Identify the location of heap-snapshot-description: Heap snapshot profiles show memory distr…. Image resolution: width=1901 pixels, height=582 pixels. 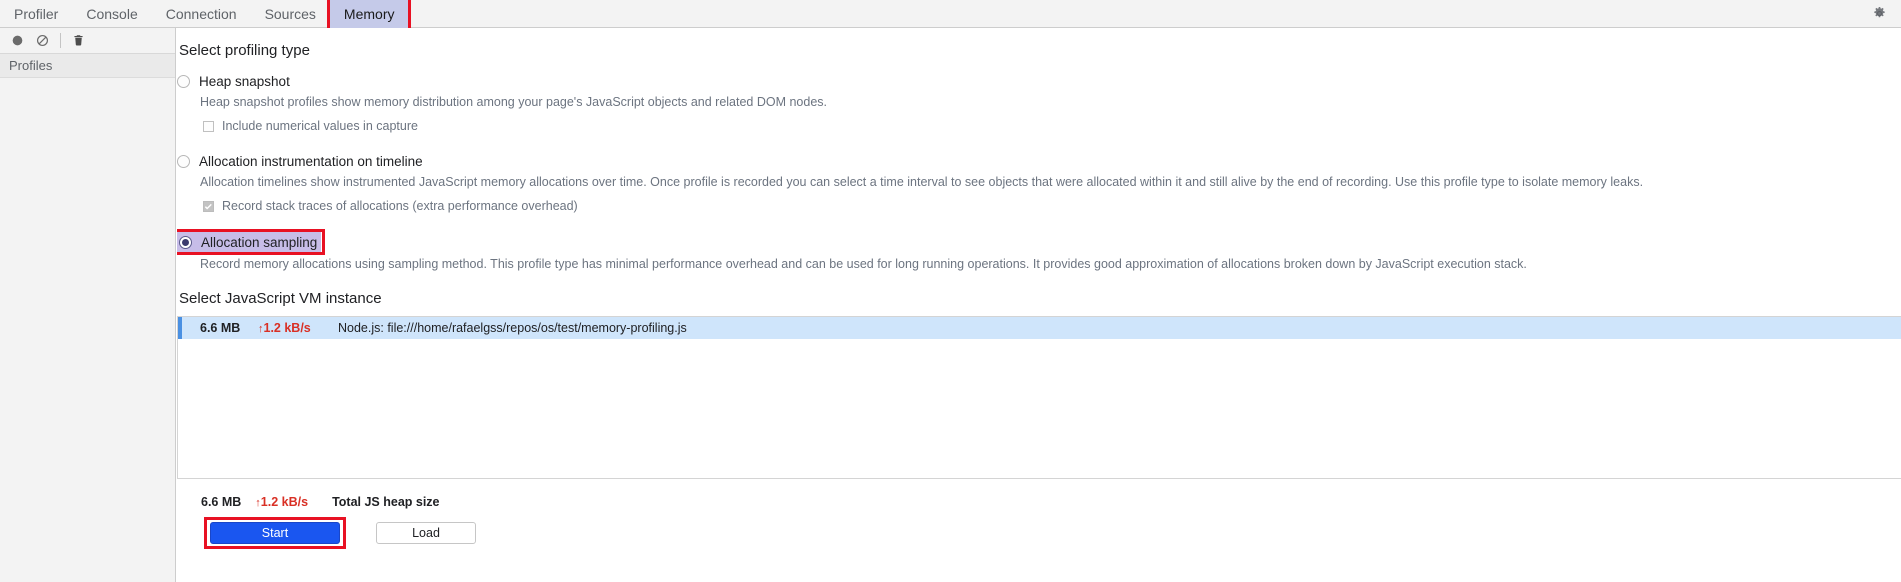
(514, 102).